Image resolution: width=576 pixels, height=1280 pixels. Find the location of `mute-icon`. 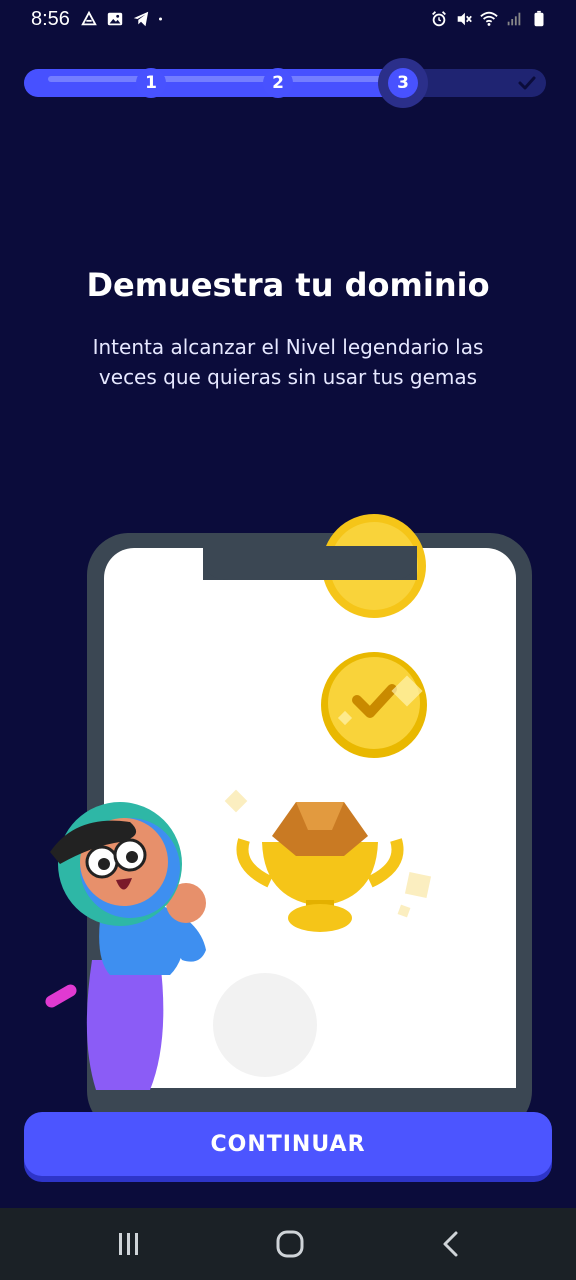

mute-icon is located at coordinates (464, 19).